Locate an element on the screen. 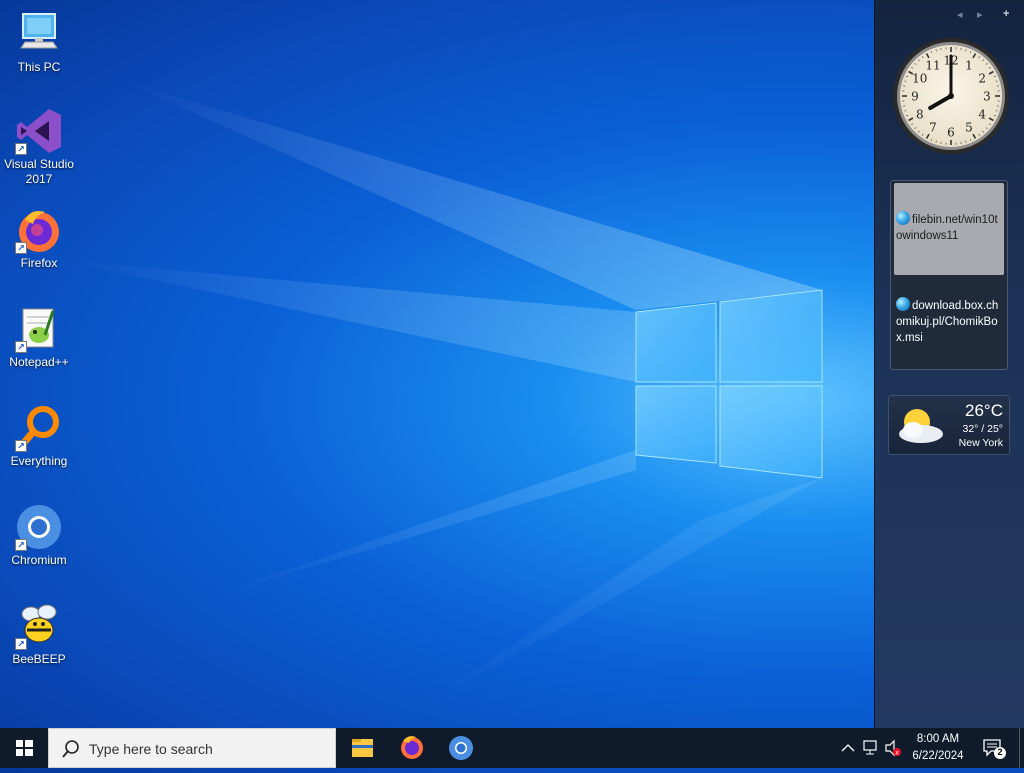 The height and width of the screenshot is (773, 1024). clock-number: 9 is located at coordinates (915, 97).